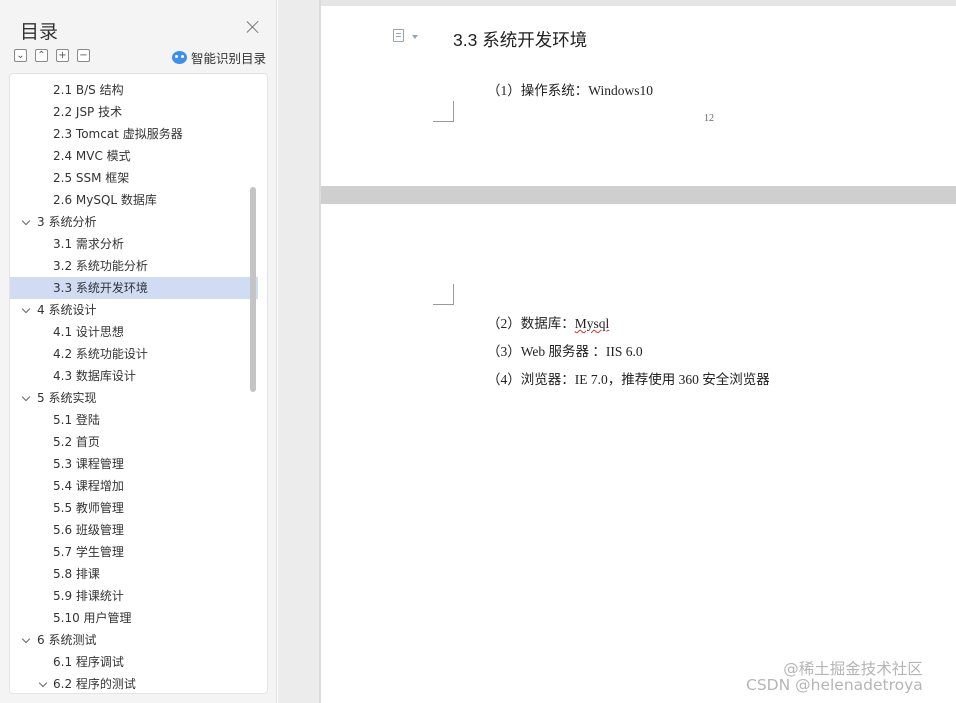 This screenshot has height=703, width=956. Describe the element at coordinates (134, 442) in the screenshot. I see `toc-item: 5.2 首页` at that location.